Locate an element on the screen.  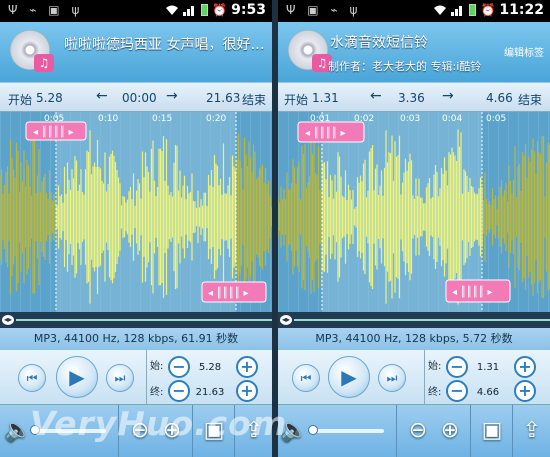
range-controls: 开始 1.31 ← 3.36 → 4.66 结束 is located at coordinates (414, 97).